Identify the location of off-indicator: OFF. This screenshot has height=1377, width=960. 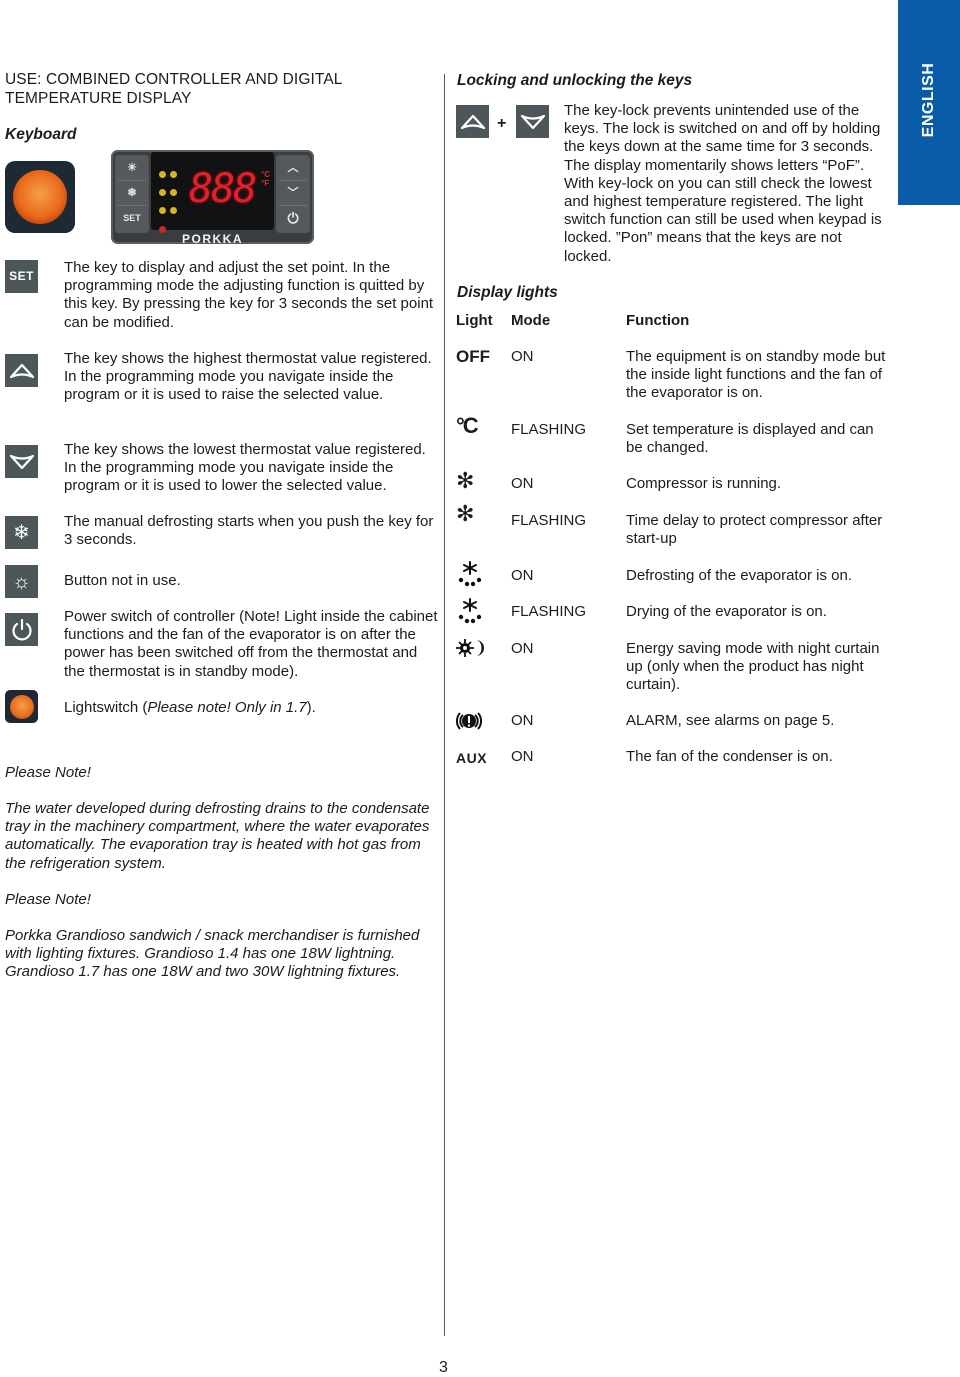
(473, 356).